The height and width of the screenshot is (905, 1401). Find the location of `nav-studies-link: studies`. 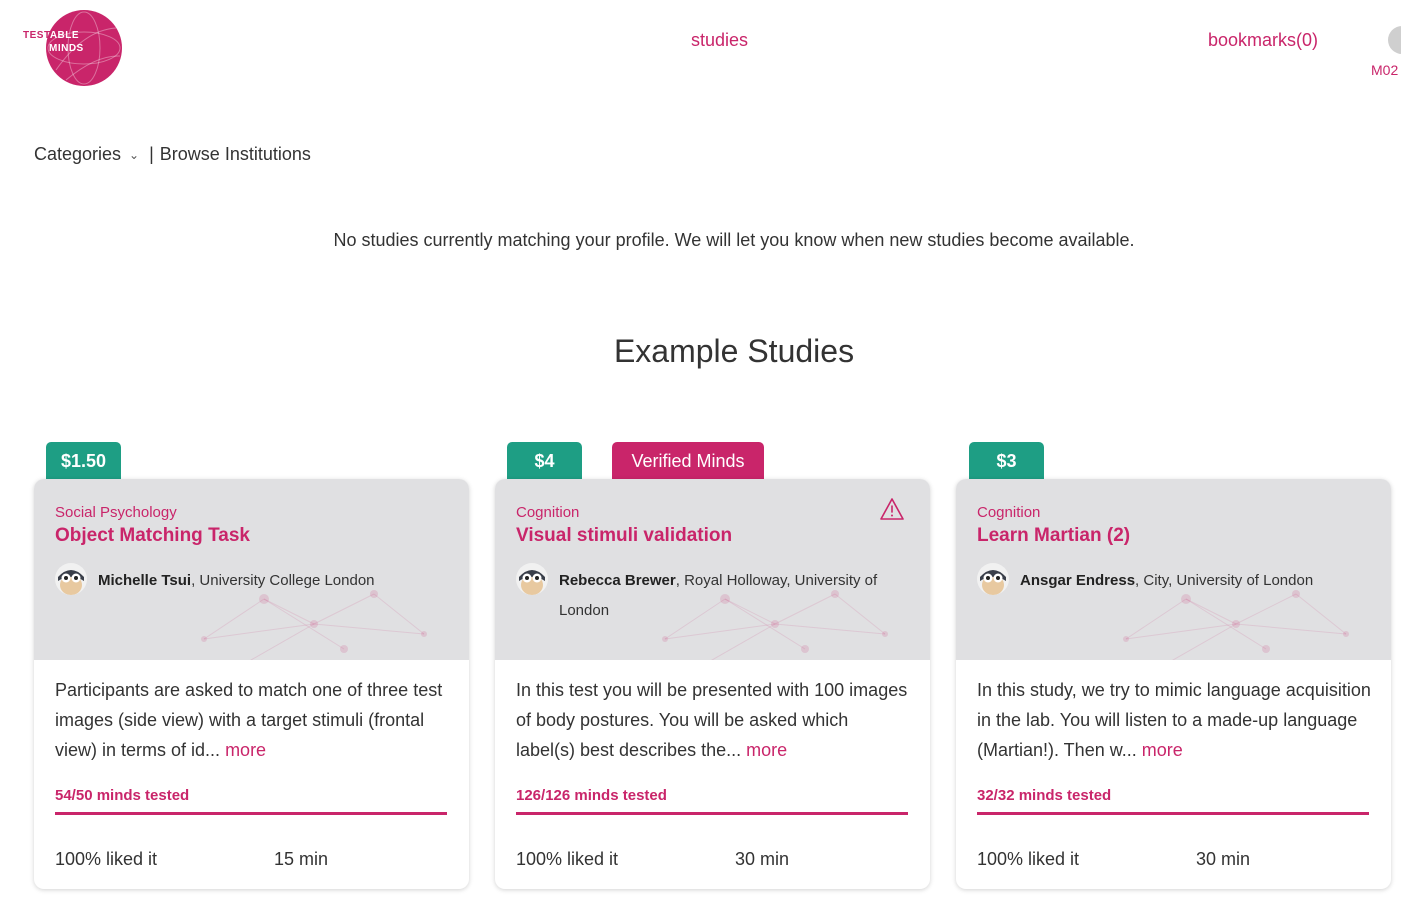

nav-studies-link: studies is located at coordinates (719, 40).